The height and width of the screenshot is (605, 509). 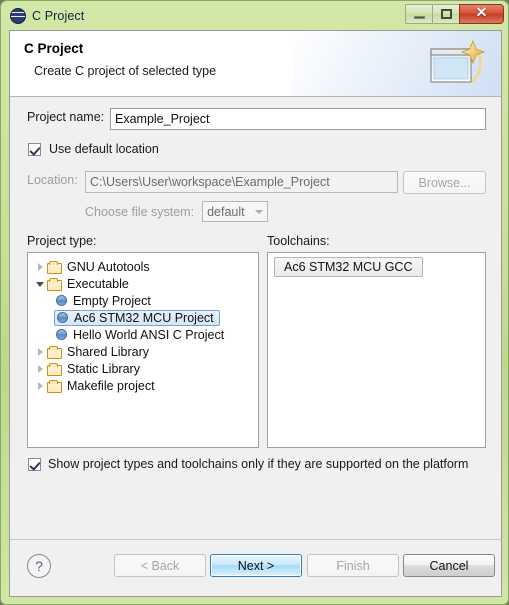 What do you see at coordinates (39, 566) in the screenshot?
I see `help-icon: ?` at bounding box center [39, 566].